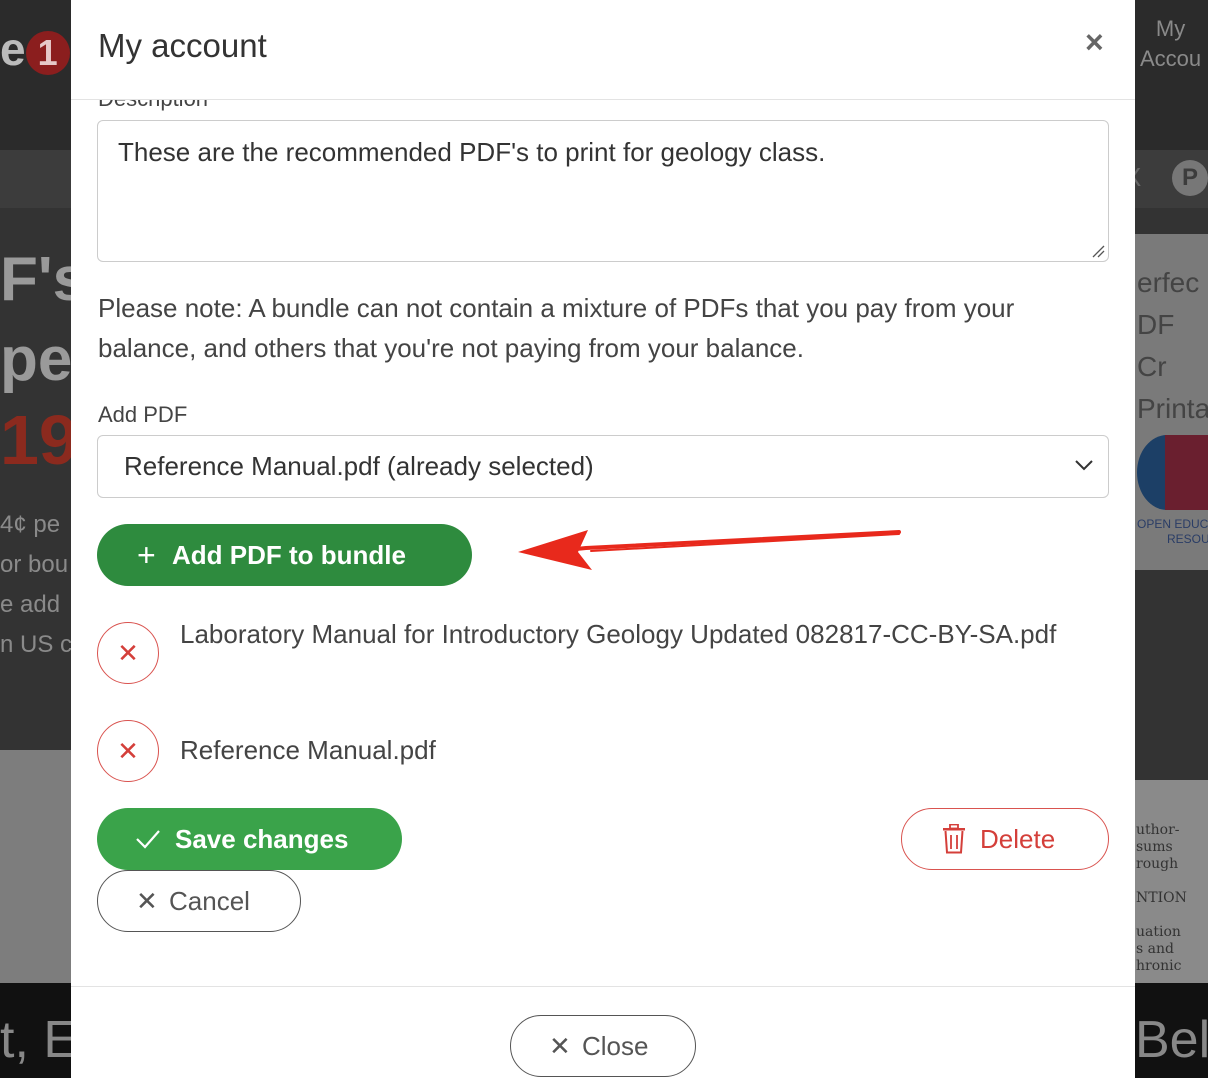  I want to click on hero-price: 19, so click(39, 440).